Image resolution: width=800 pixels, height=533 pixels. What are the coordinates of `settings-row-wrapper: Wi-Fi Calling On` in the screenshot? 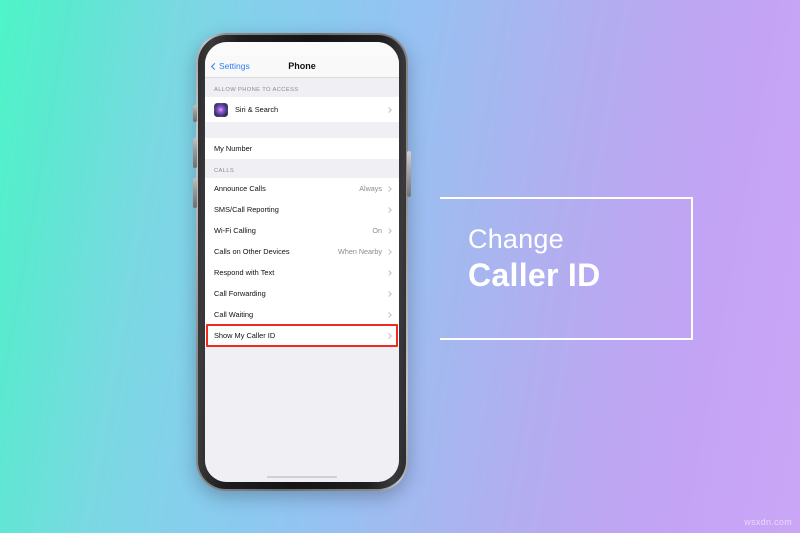 It's located at (302, 230).